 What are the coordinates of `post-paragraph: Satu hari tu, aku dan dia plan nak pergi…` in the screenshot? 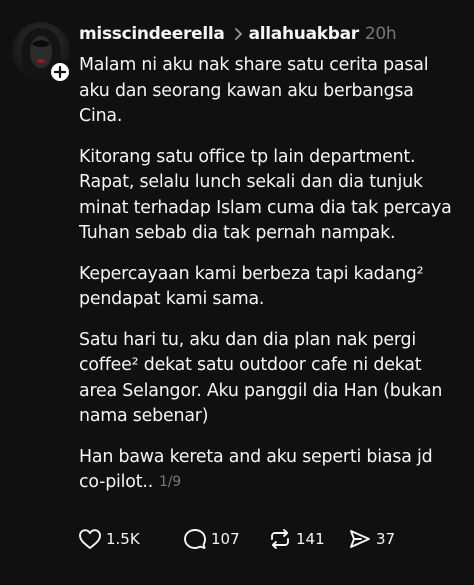 It's located at (261, 378).